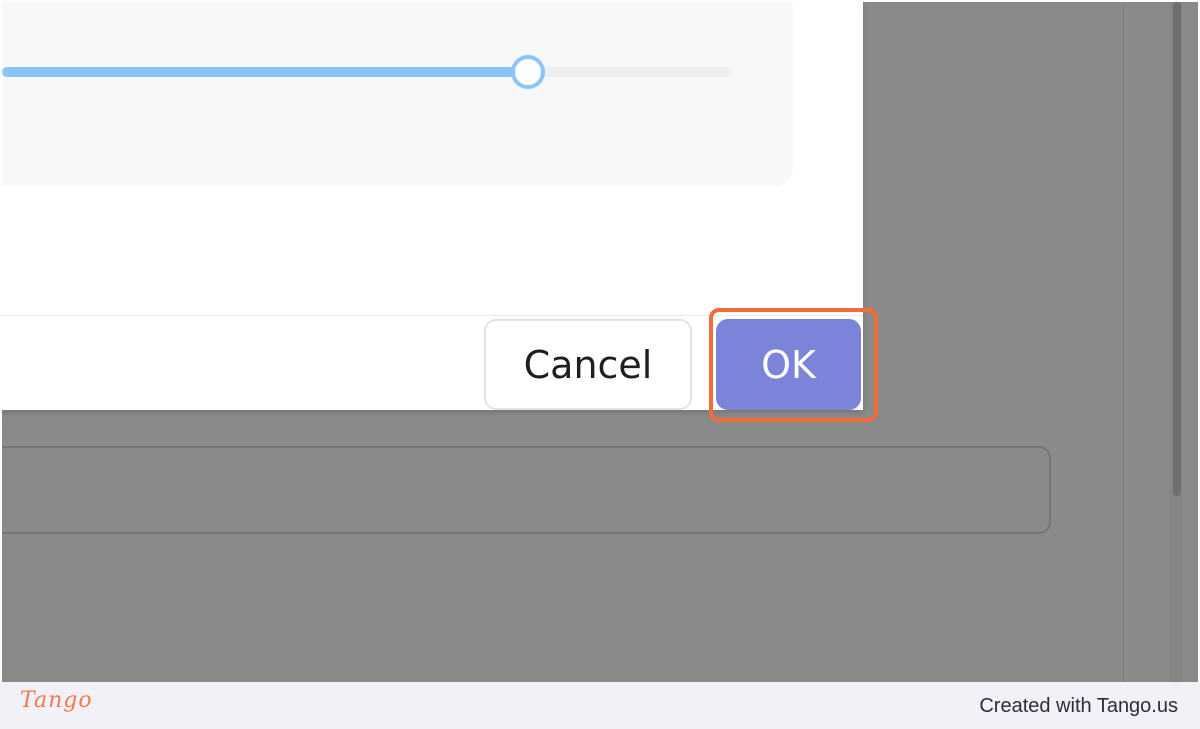  Describe the element at coordinates (1123, 342) in the screenshot. I see `background-panel-edge` at that location.